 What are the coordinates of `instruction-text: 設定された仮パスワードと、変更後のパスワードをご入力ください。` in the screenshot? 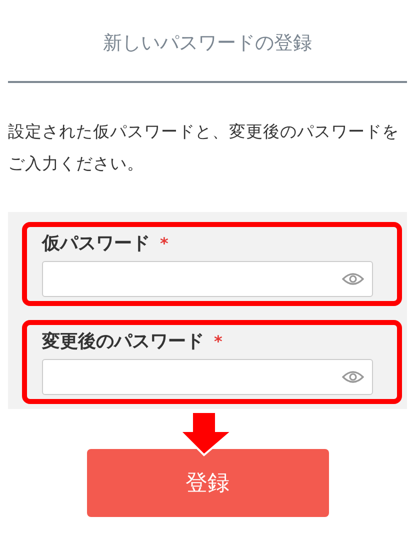 It's located at (204, 148).